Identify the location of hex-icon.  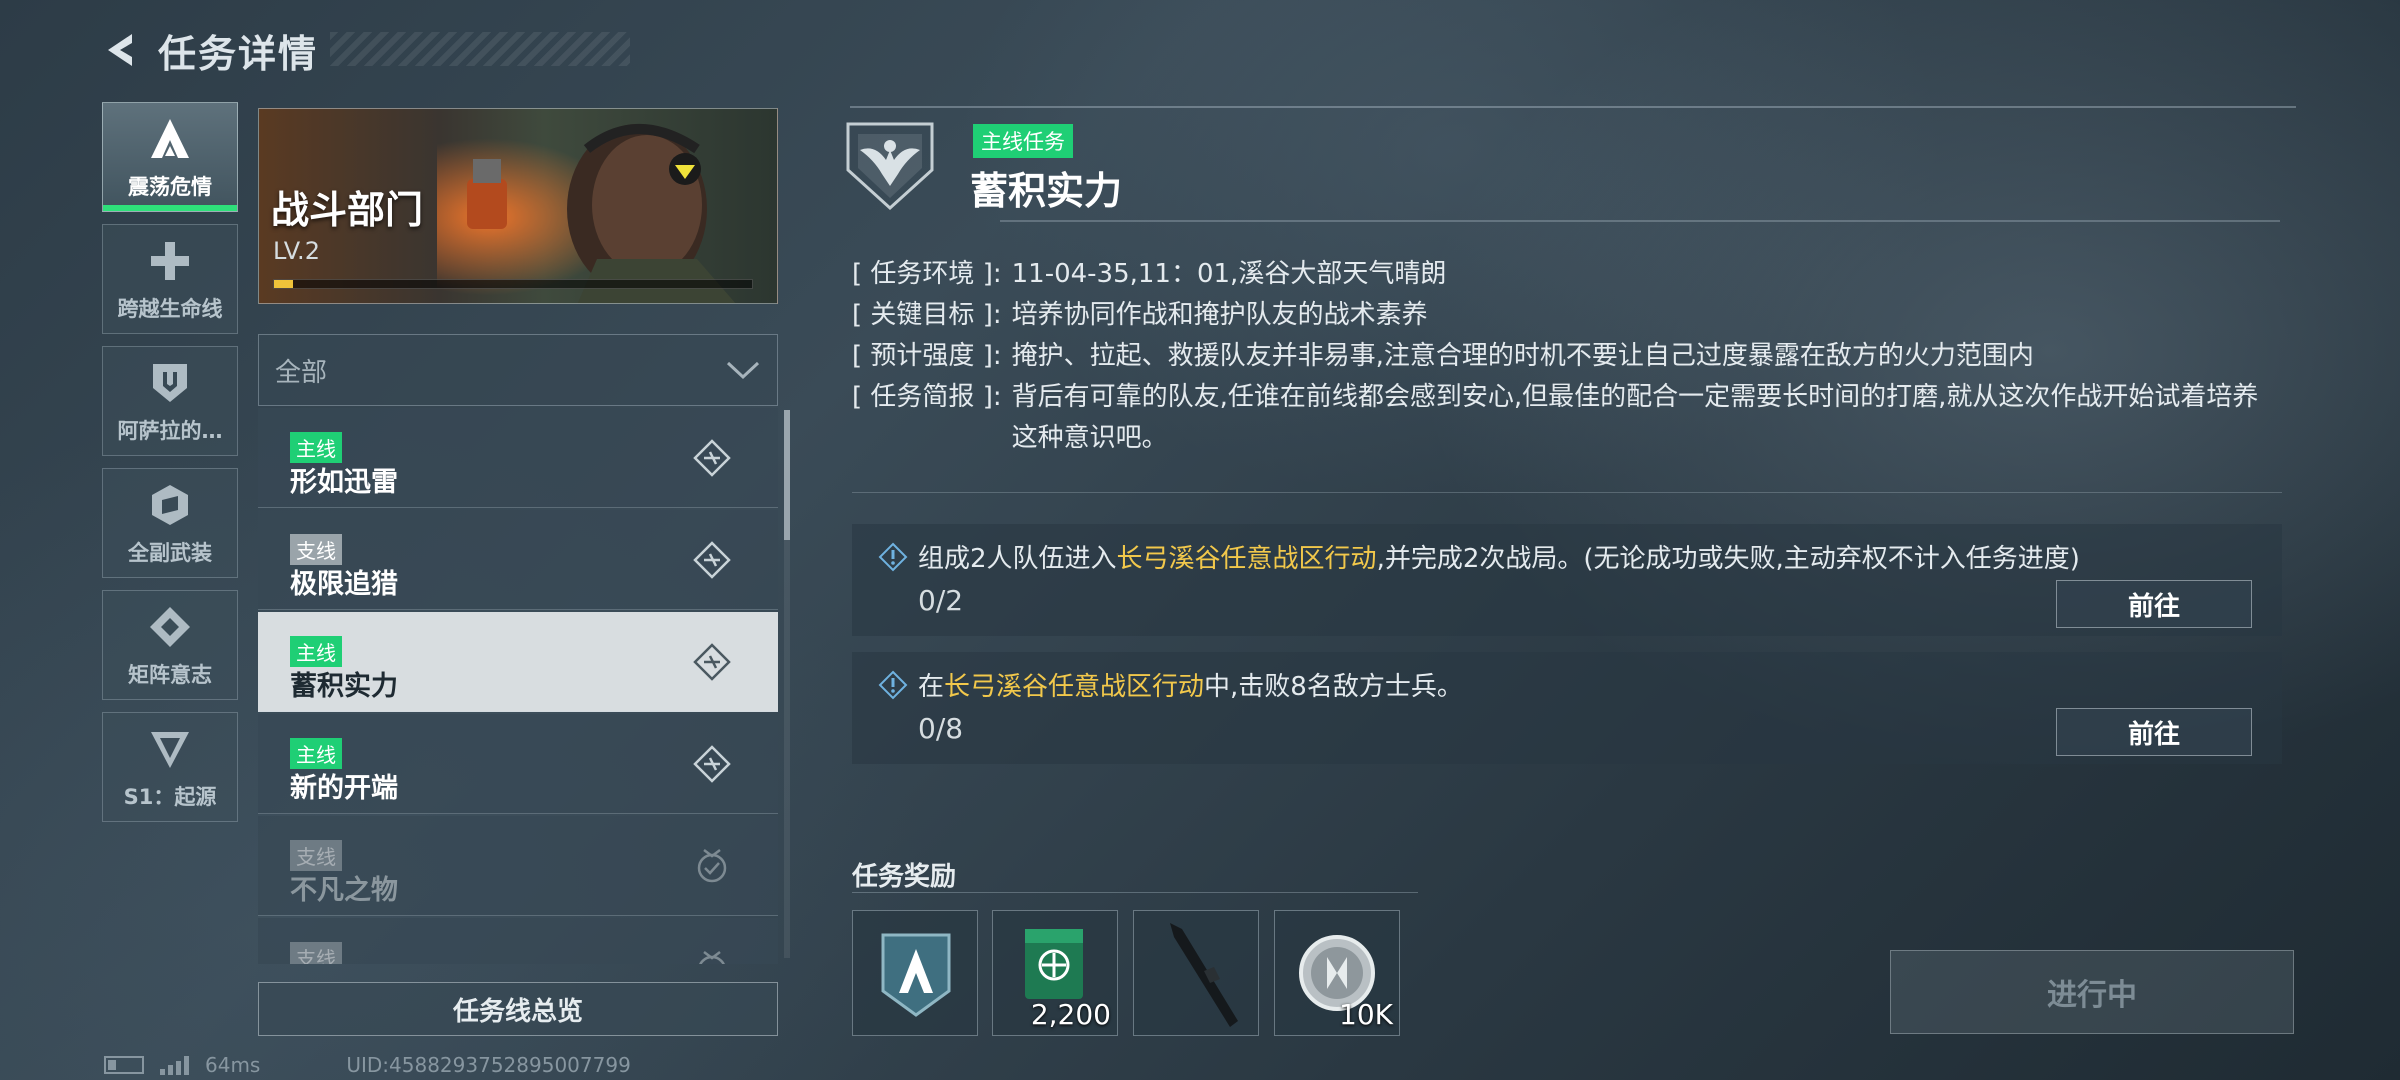
(170, 505).